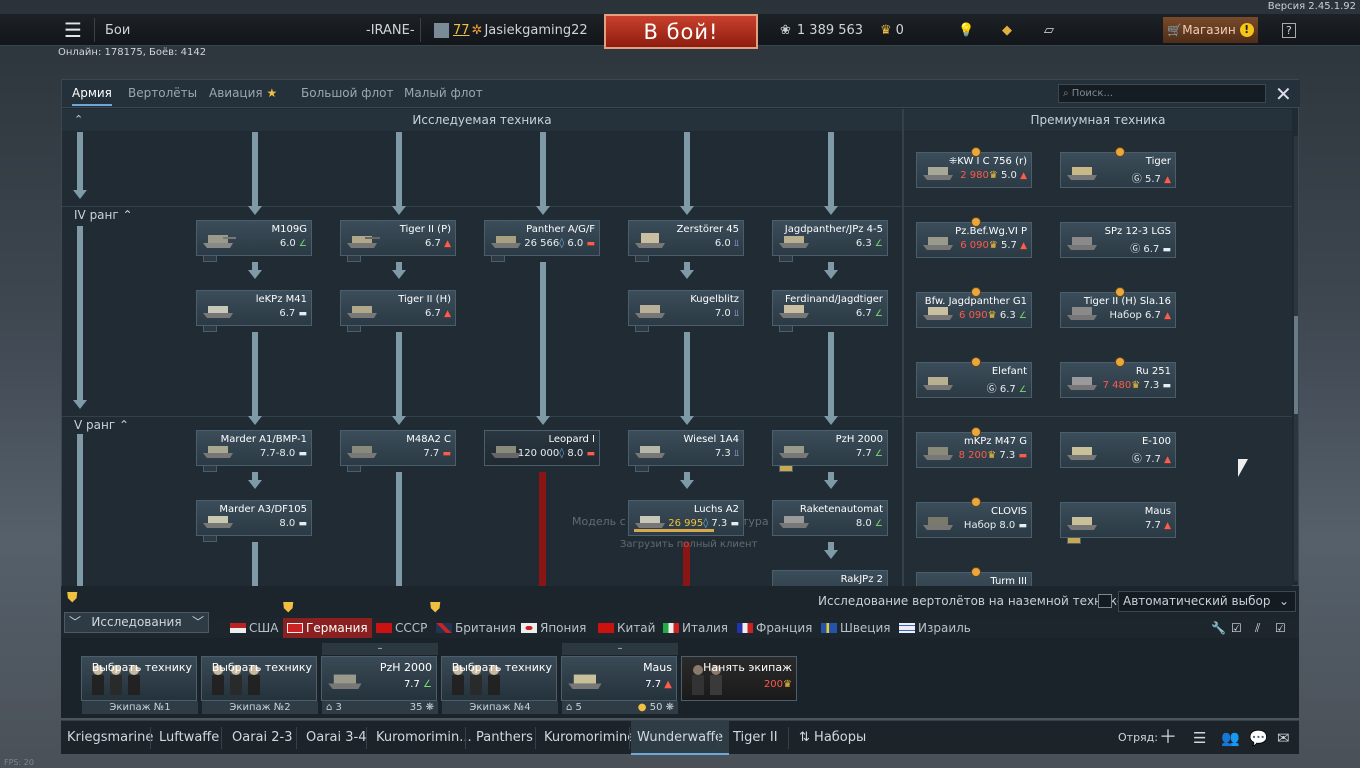  I want to click on premium-card-clovis: CLOVIS Набор 8.0 ▬, so click(974, 517).